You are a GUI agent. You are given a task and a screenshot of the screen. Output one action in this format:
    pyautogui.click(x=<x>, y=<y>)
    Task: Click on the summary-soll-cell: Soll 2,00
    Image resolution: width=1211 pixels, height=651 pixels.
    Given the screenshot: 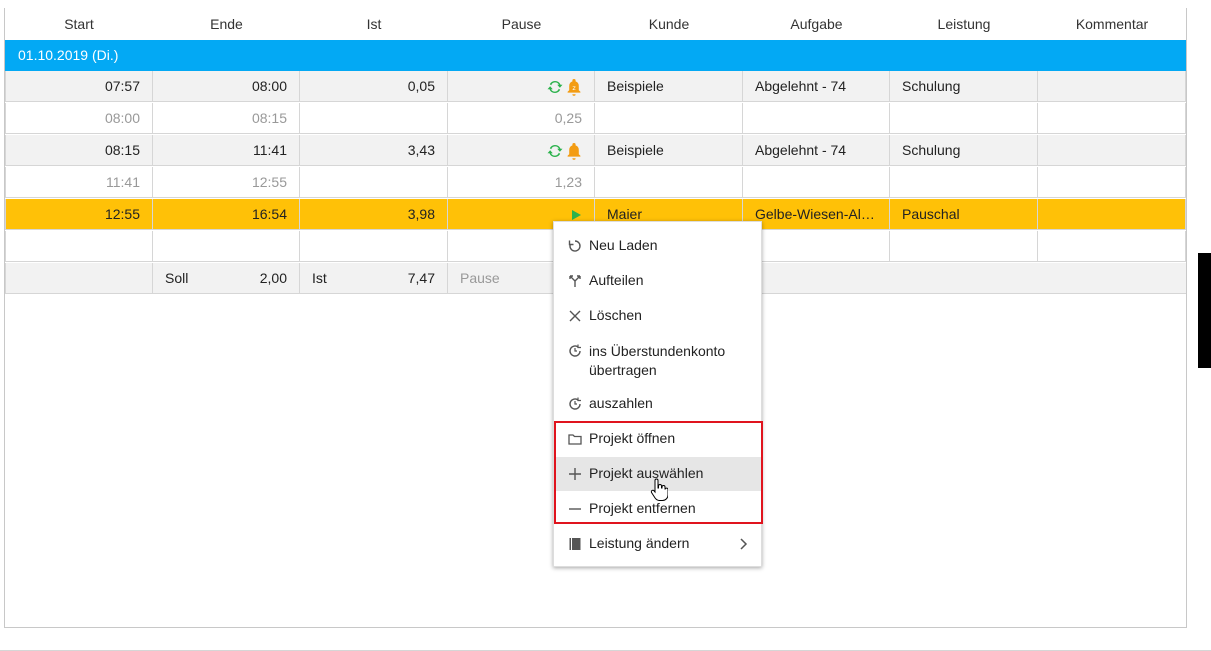 What is the action you would take?
    pyautogui.click(x=226, y=278)
    